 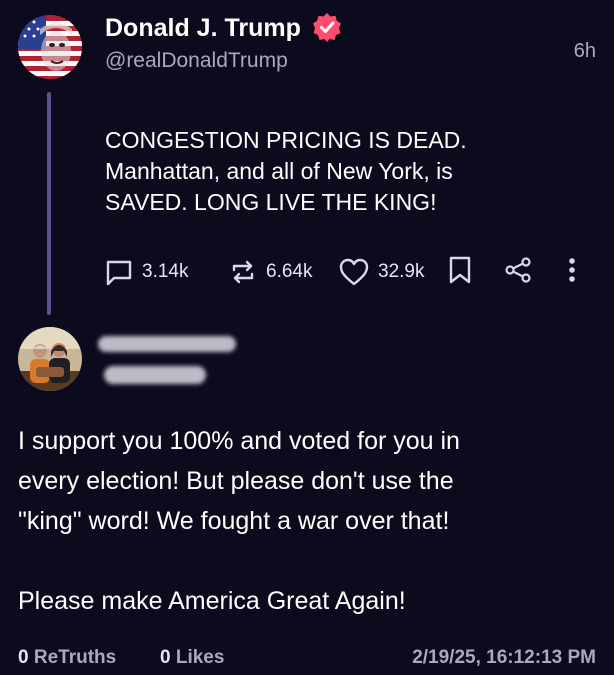 I want to click on like-count: 32.9k, so click(x=401, y=271).